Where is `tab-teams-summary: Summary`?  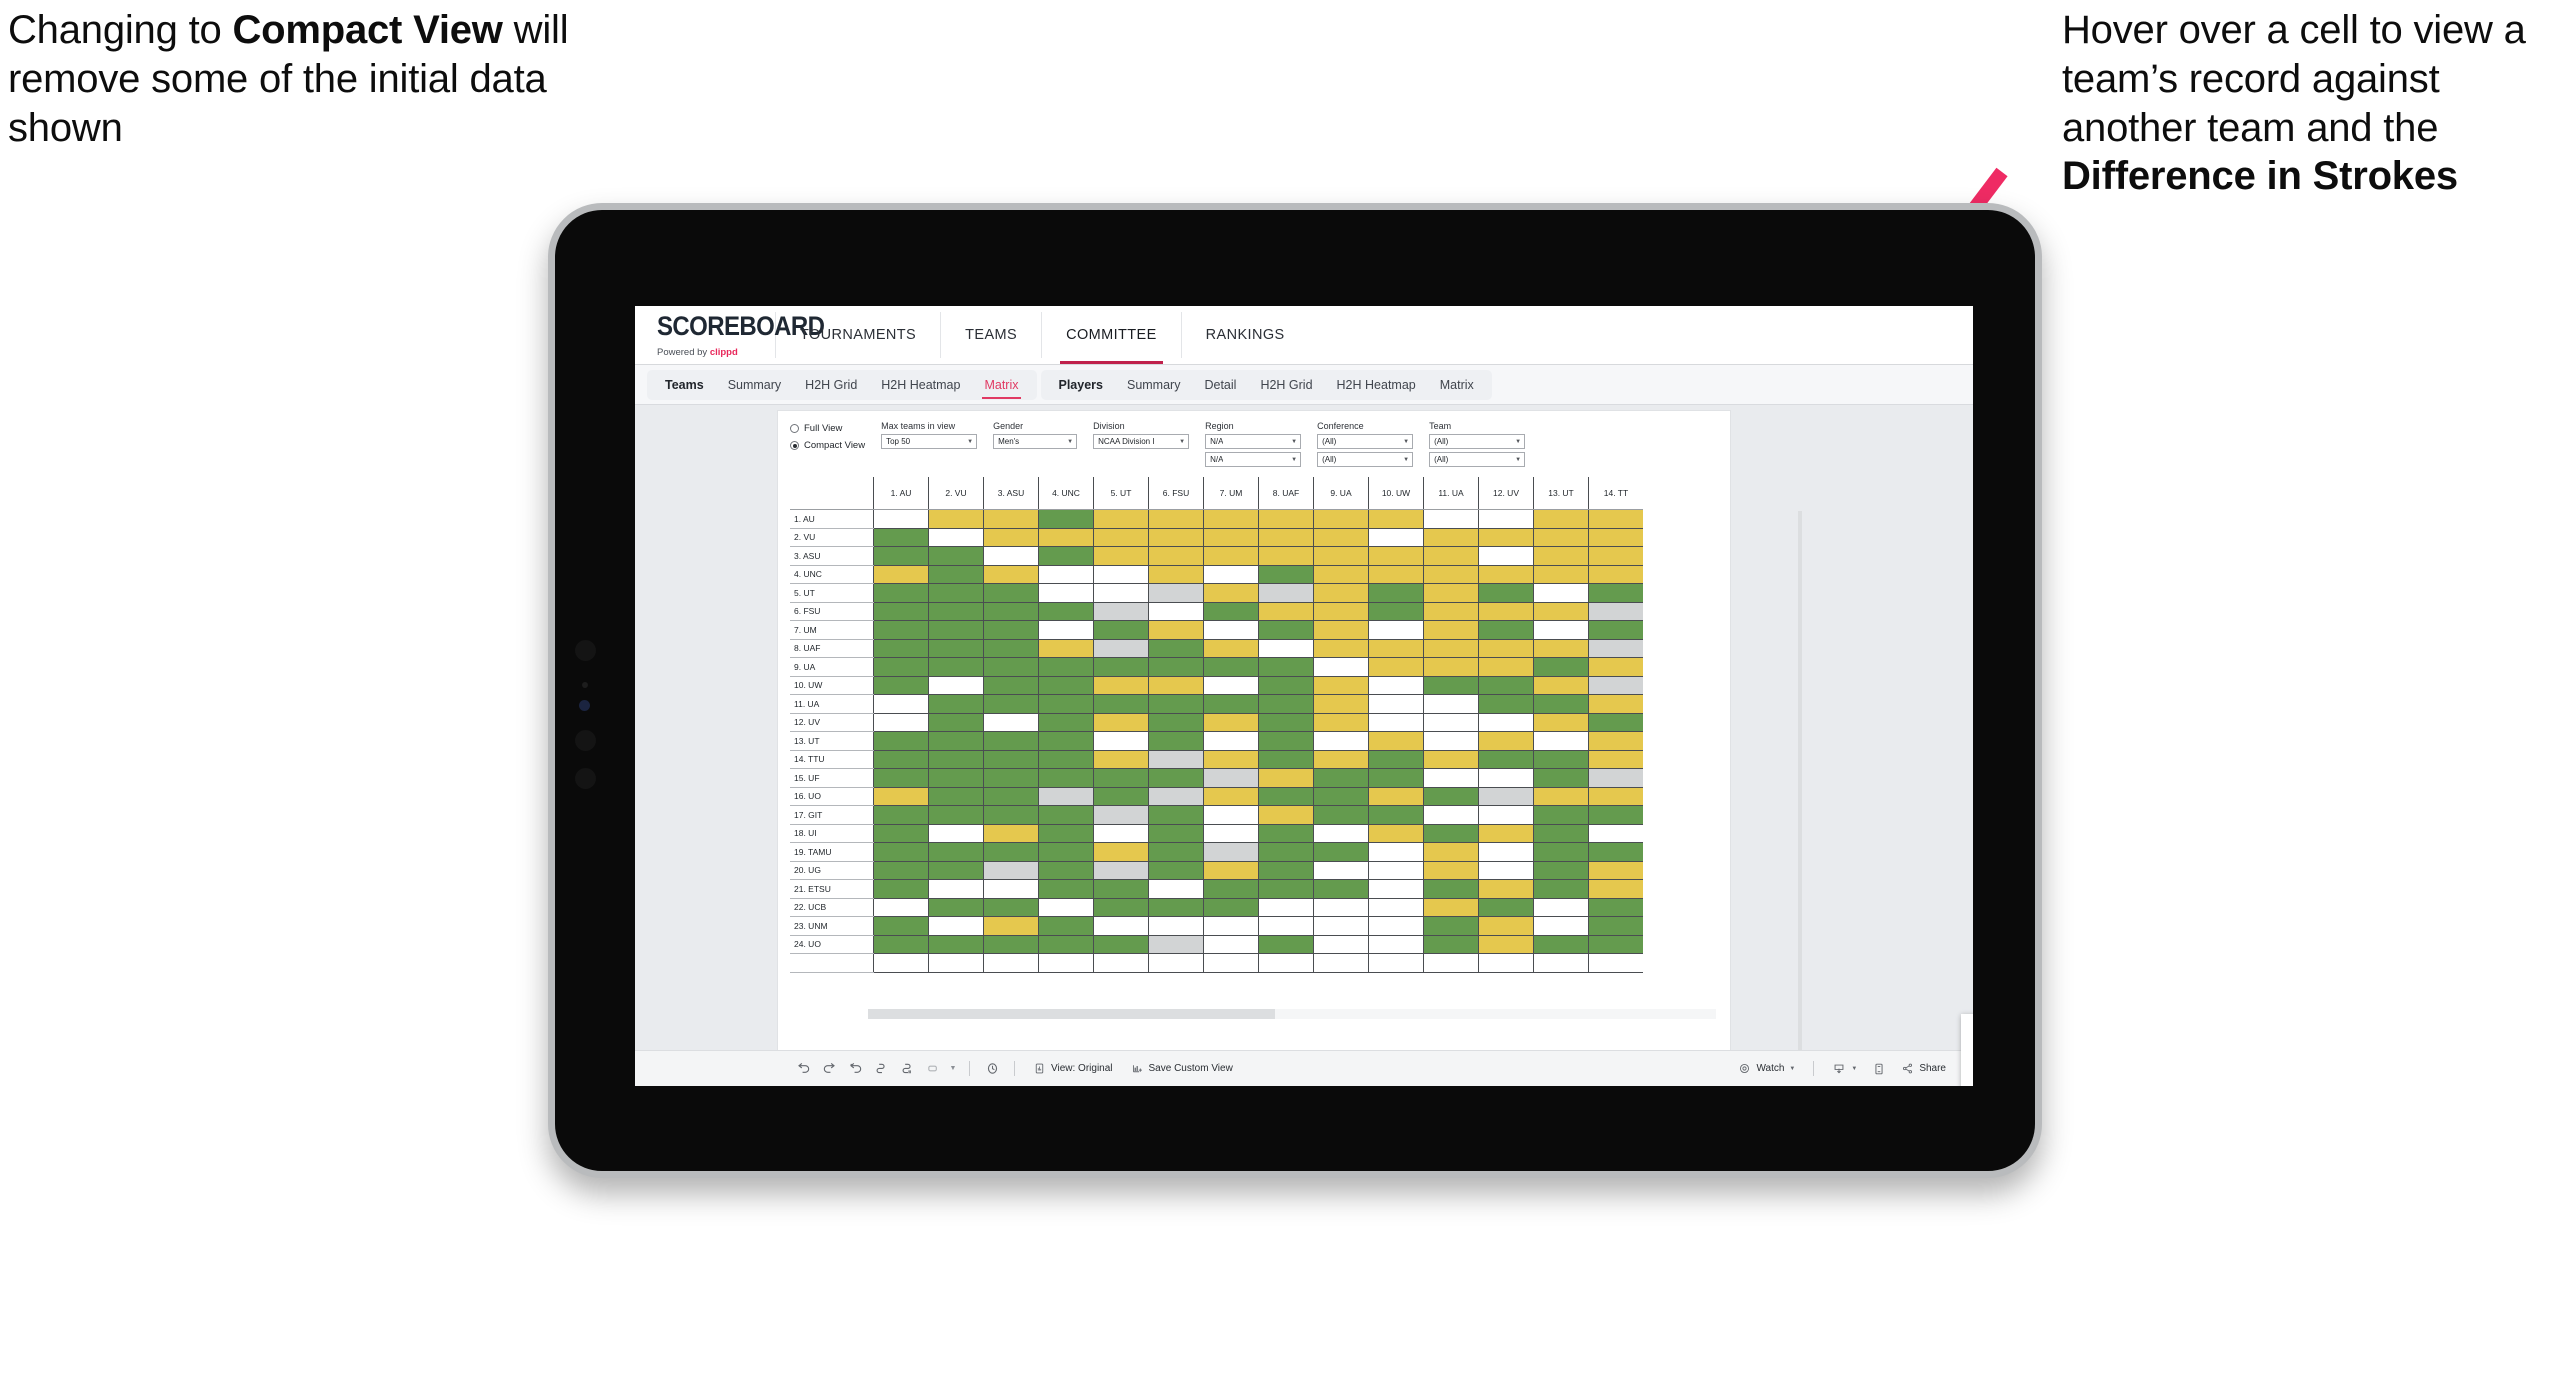 tab-teams-summary: Summary is located at coordinates (754, 385).